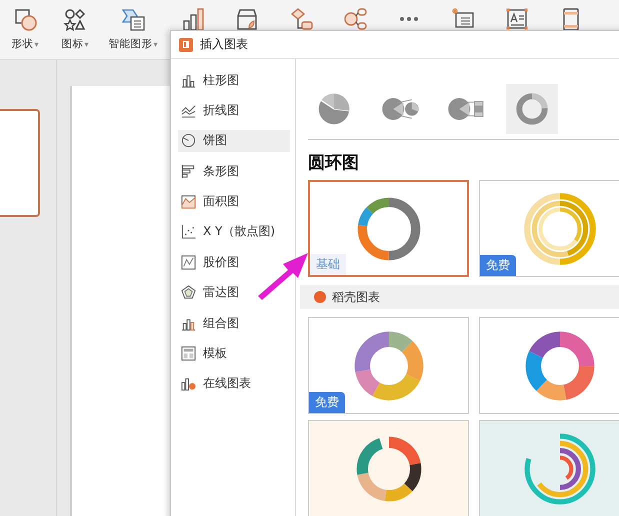 Image resolution: width=619 pixels, height=516 pixels. I want to click on chart-type-item: 面积图, so click(210, 201).